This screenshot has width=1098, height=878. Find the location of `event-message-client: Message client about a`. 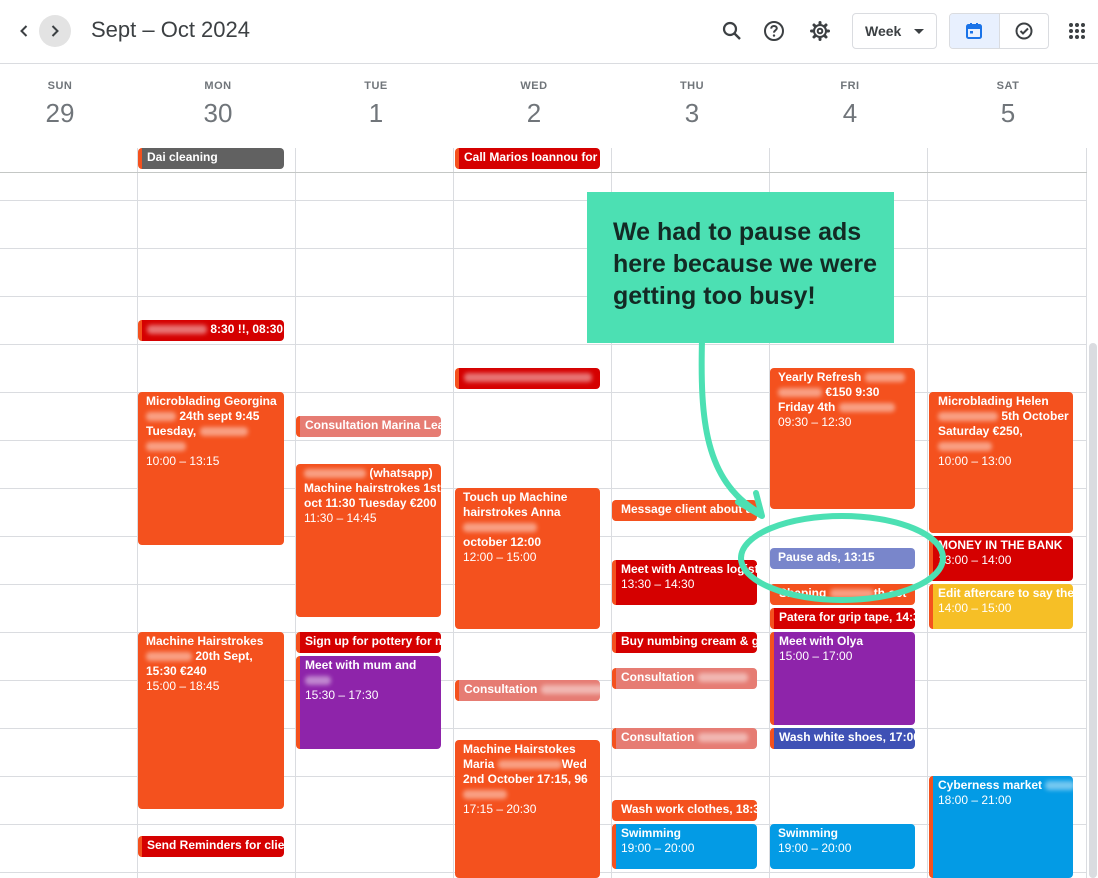

event-message-client: Message client about a is located at coordinates (684, 510).